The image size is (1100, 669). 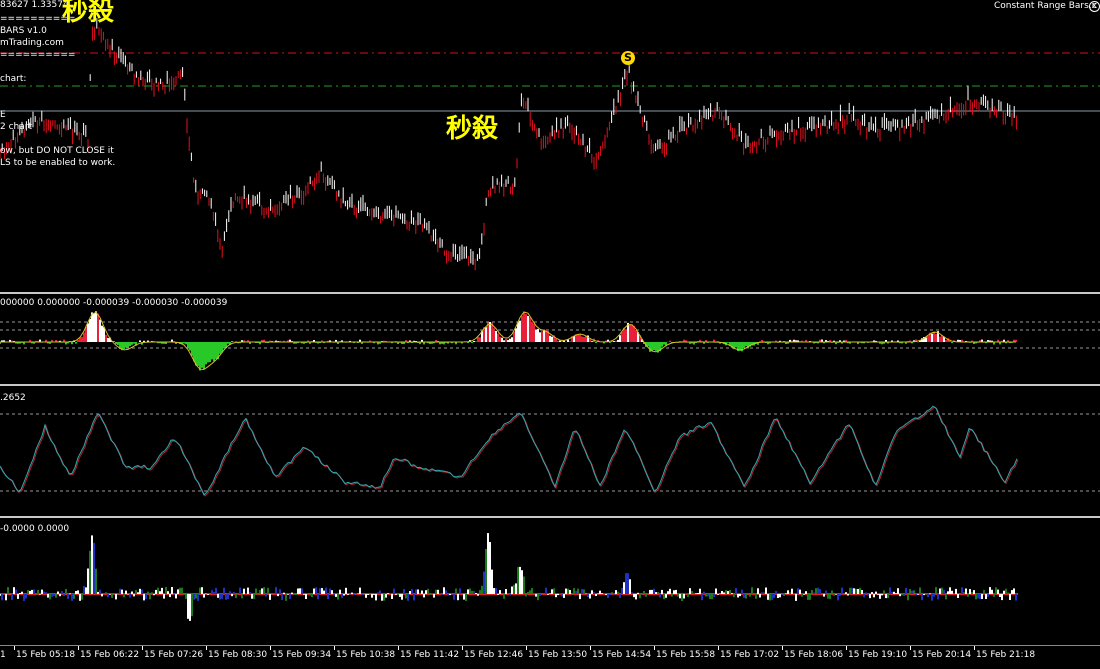 What do you see at coordinates (302, 655) in the screenshot?
I see `time-tick-label: 15 Feb 09:34` at bounding box center [302, 655].